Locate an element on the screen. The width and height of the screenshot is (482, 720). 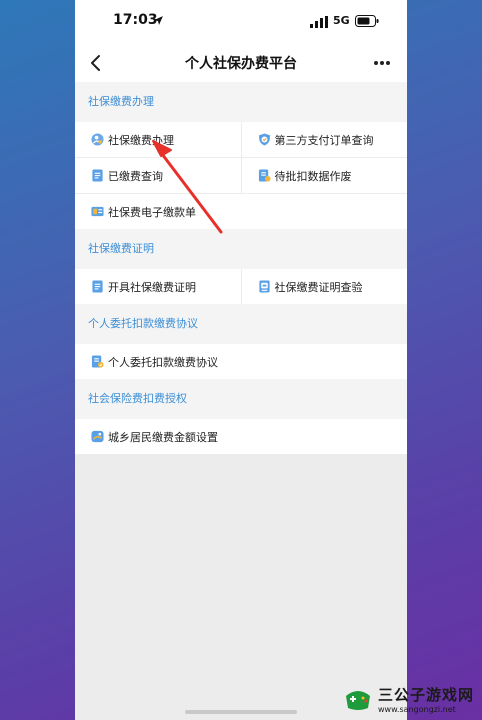
menu-item-resident-amount-setting: 城乡居民缴费金额设置 is located at coordinates (241, 436).